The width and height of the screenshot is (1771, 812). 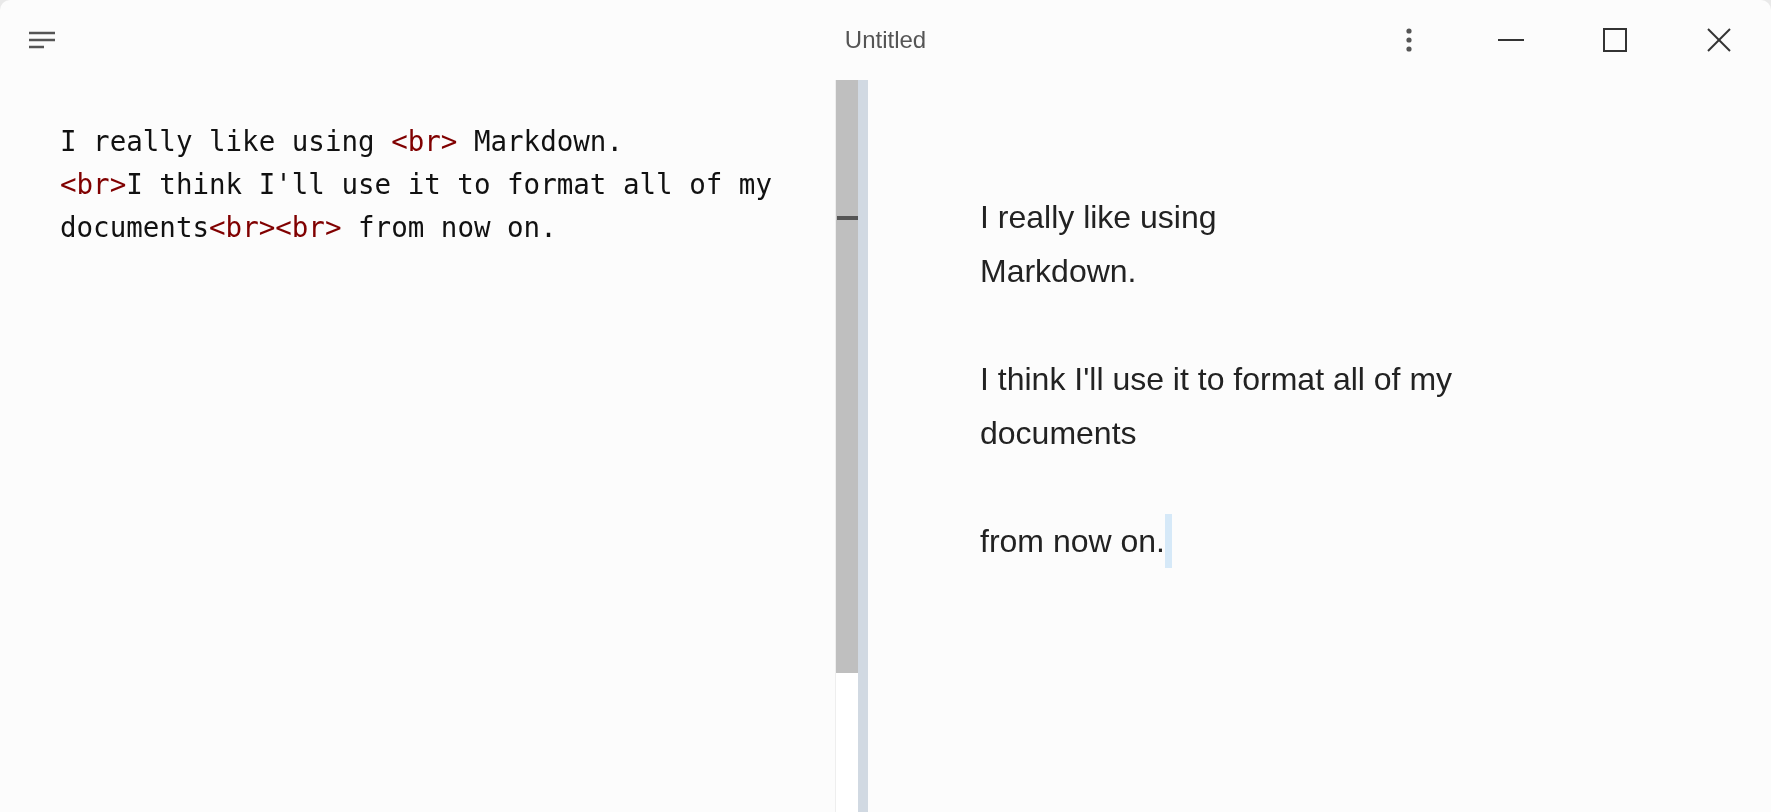 I want to click on preview-text: I think I'll use it to format all of my, so click(x=1216, y=379).